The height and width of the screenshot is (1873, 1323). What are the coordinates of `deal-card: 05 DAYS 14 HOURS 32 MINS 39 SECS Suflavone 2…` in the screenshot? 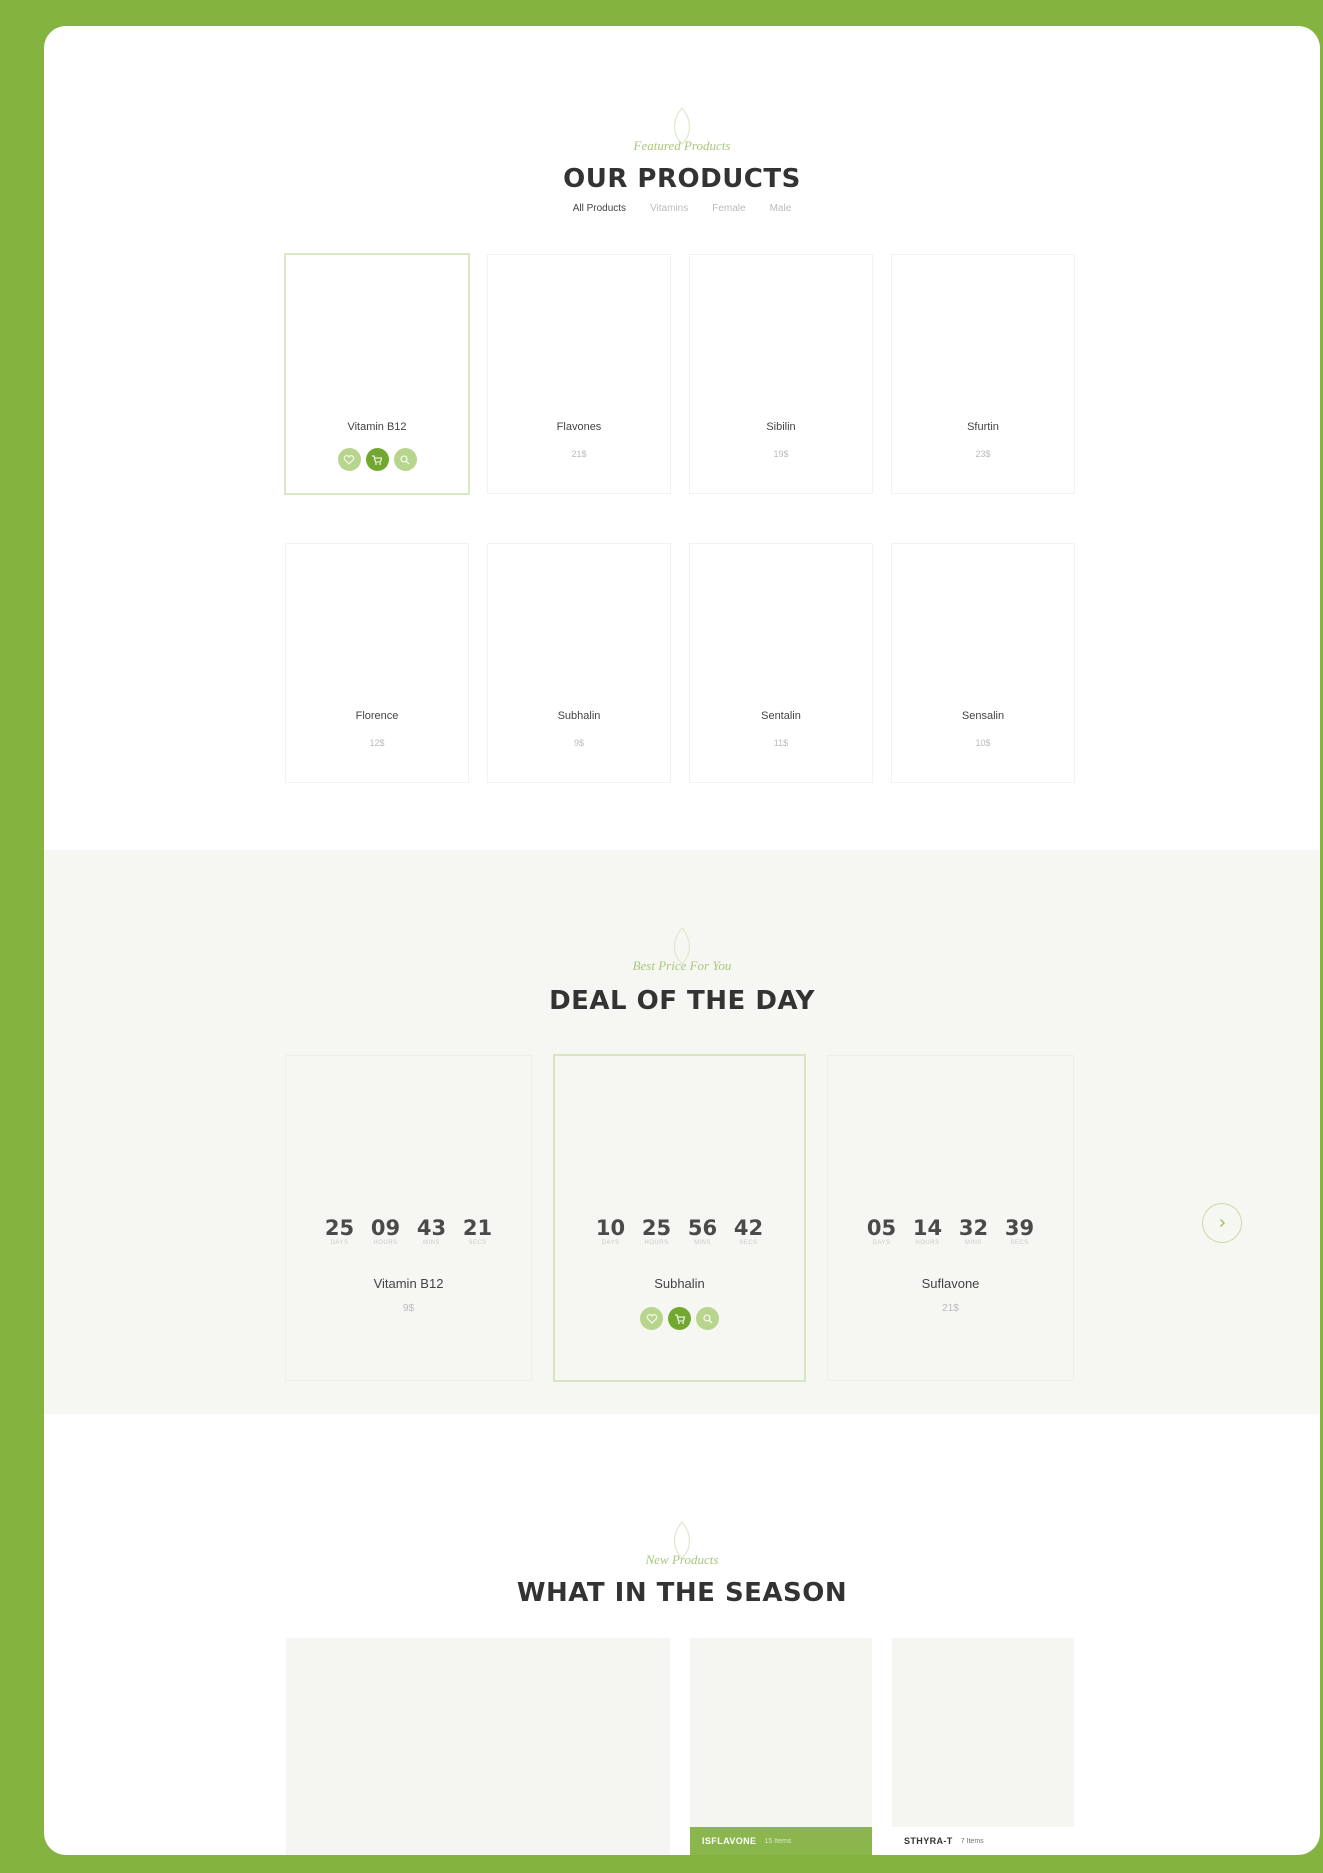 It's located at (950, 1218).